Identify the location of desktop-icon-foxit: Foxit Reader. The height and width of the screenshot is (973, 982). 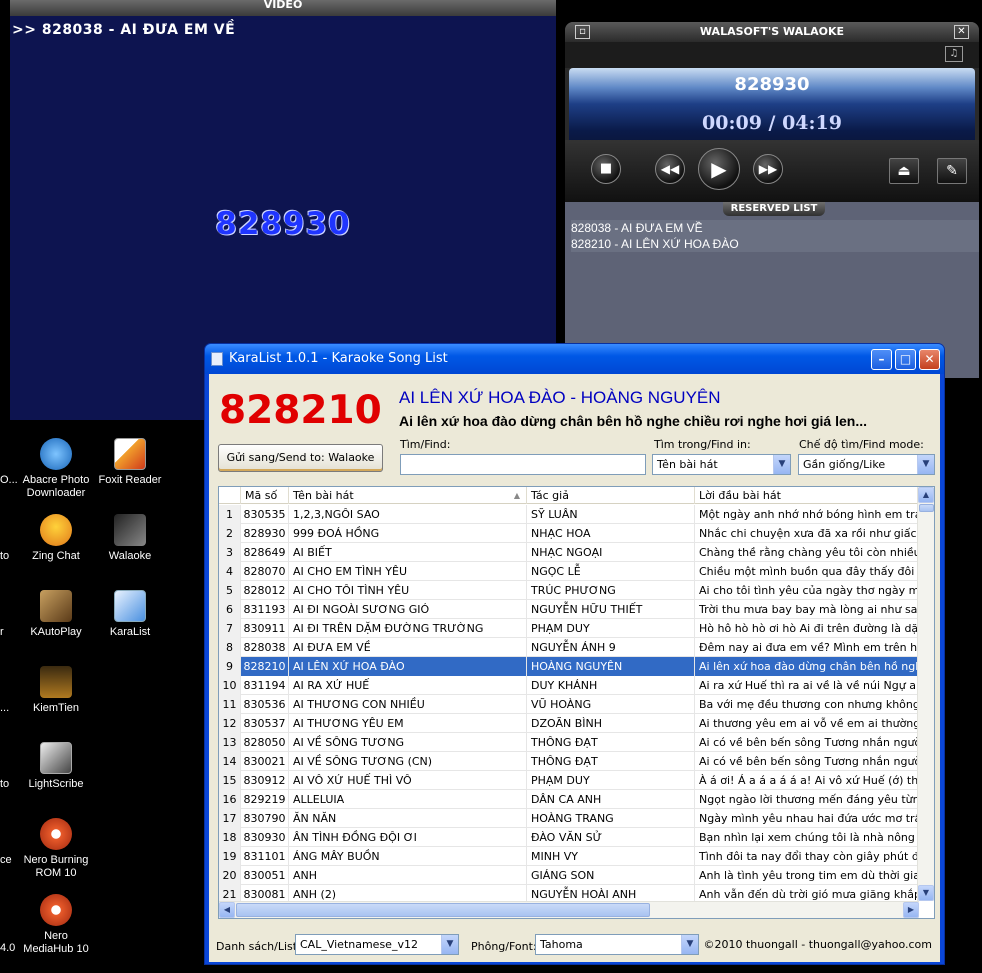
(130, 462).